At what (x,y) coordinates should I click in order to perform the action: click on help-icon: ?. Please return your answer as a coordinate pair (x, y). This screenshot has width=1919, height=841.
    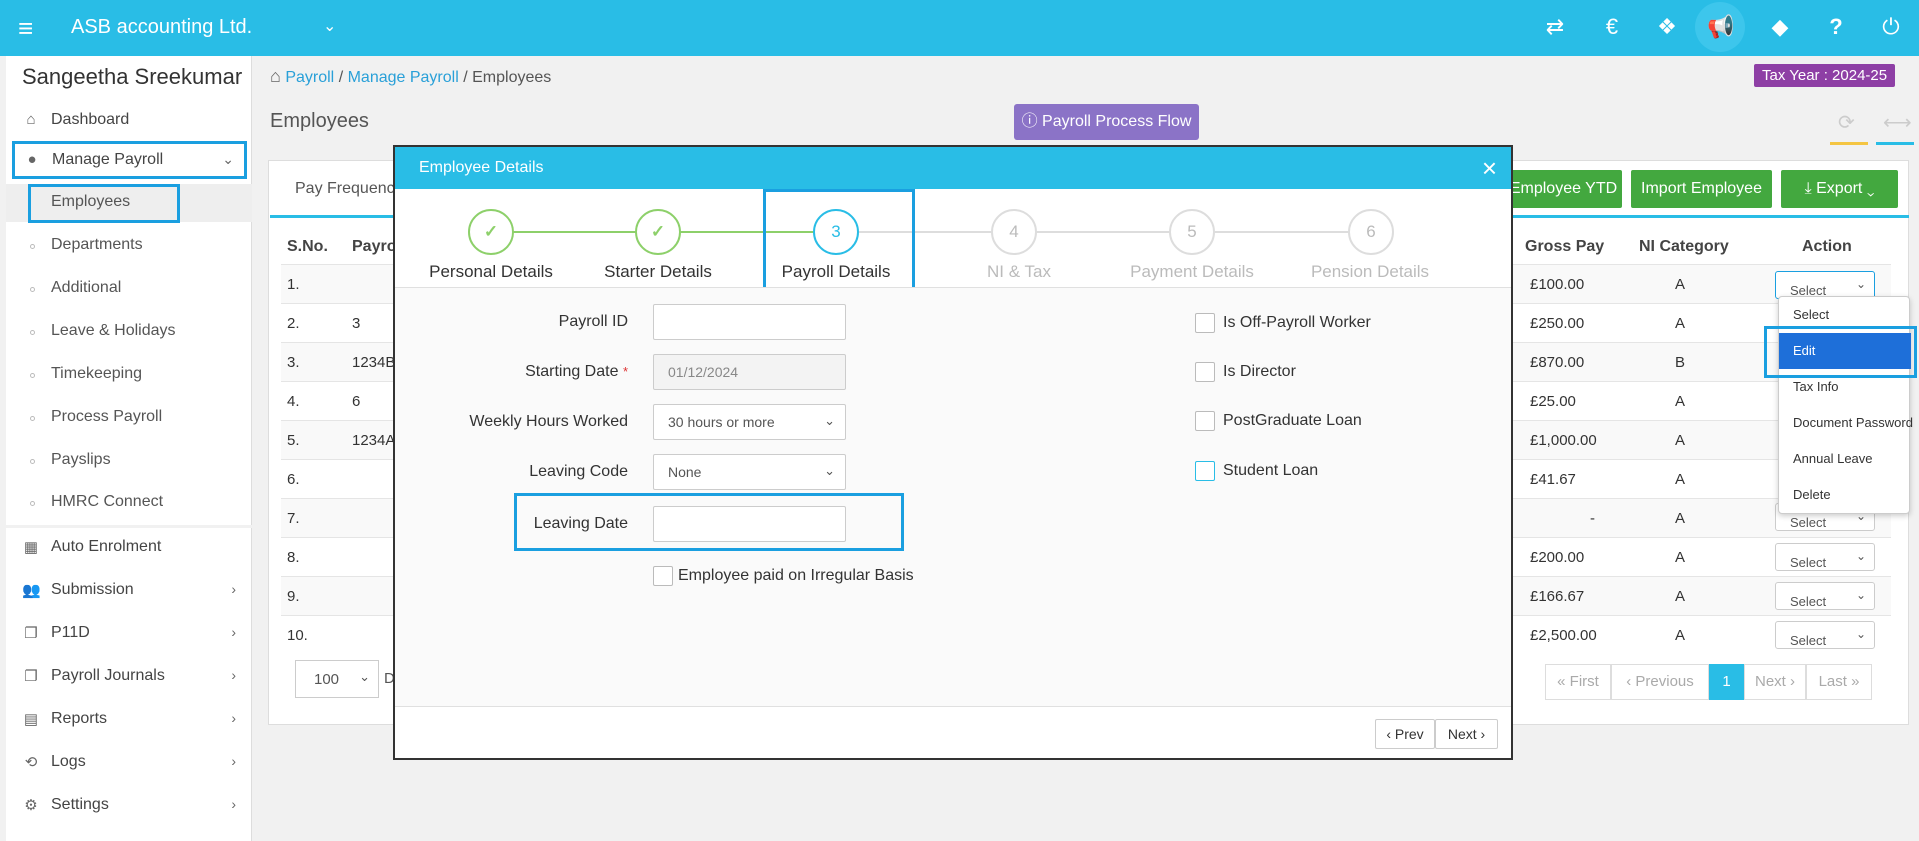
    Looking at the image, I should click on (1836, 27).